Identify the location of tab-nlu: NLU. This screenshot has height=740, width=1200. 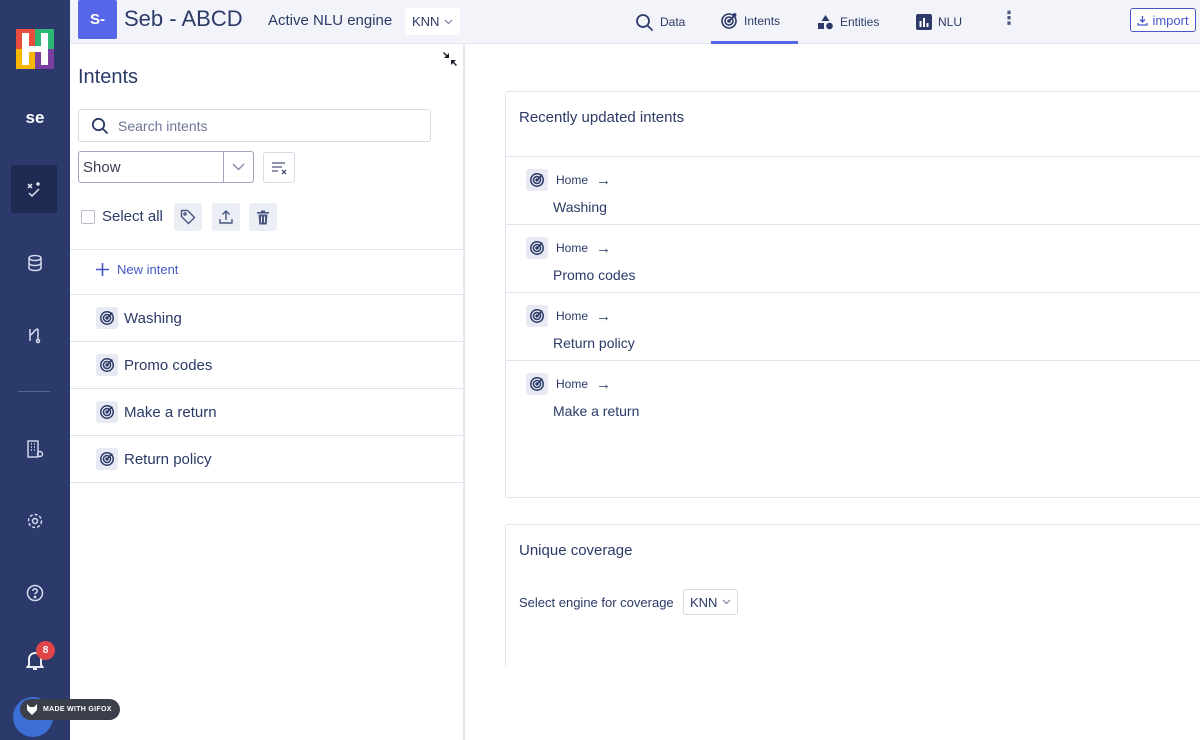
(939, 22).